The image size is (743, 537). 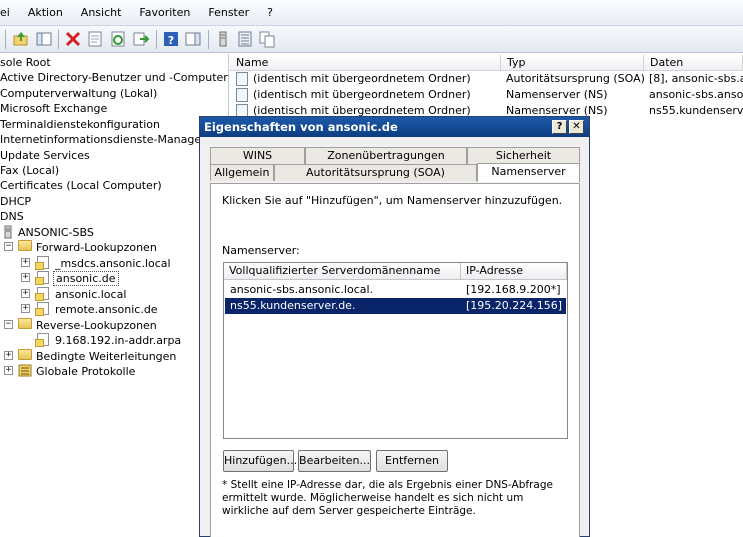 What do you see at coordinates (118, 39) in the screenshot?
I see `refresh-icon` at bounding box center [118, 39].